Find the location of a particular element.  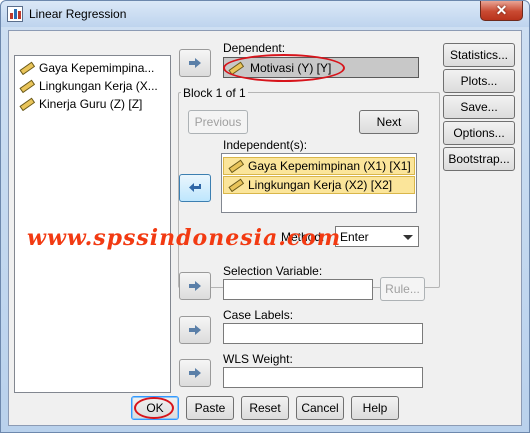

cancel-button: Cancel is located at coordinates (320, 408).